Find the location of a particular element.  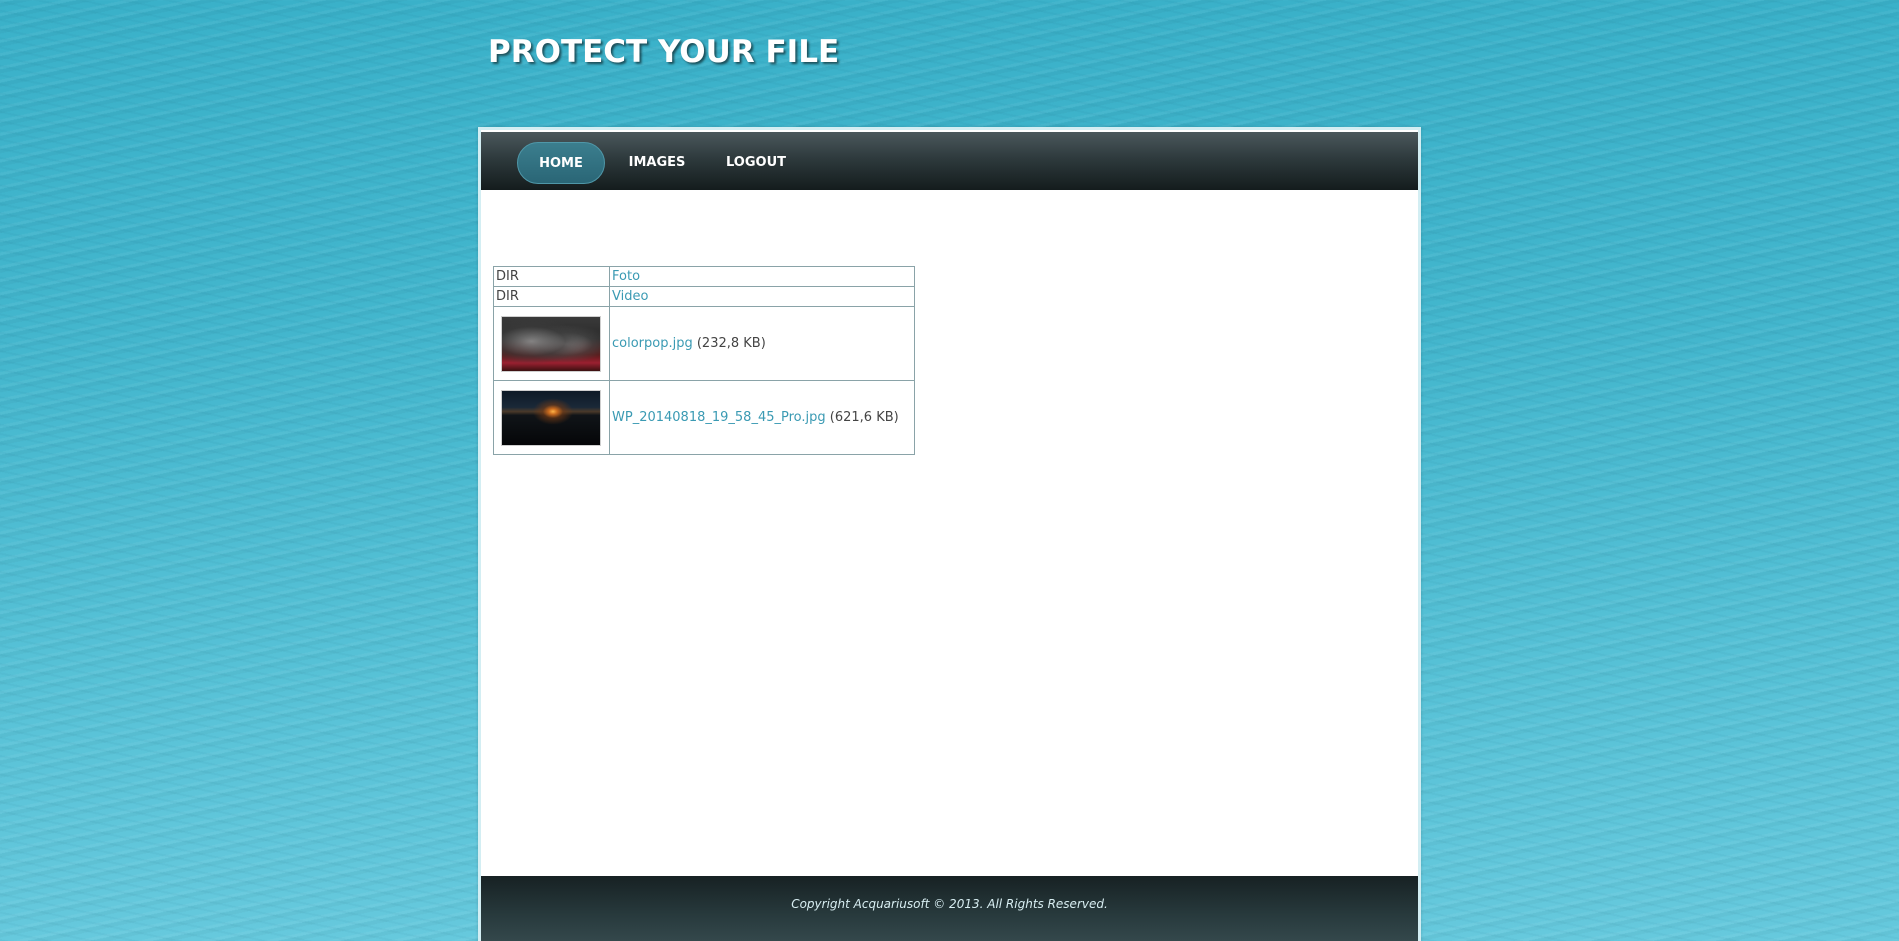

nav-logout: LOGOUT is located at coordinates (756, 163).